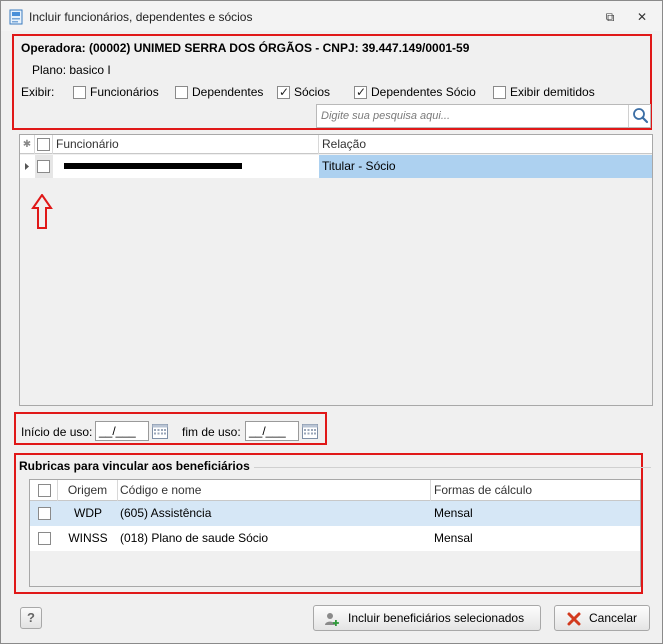 Image resolution: width=663 pixels, height=644 pixels. What do you see at coordinates (473, 116) in the screenshot?
I see `search-input` at bounding box center [473, 116].